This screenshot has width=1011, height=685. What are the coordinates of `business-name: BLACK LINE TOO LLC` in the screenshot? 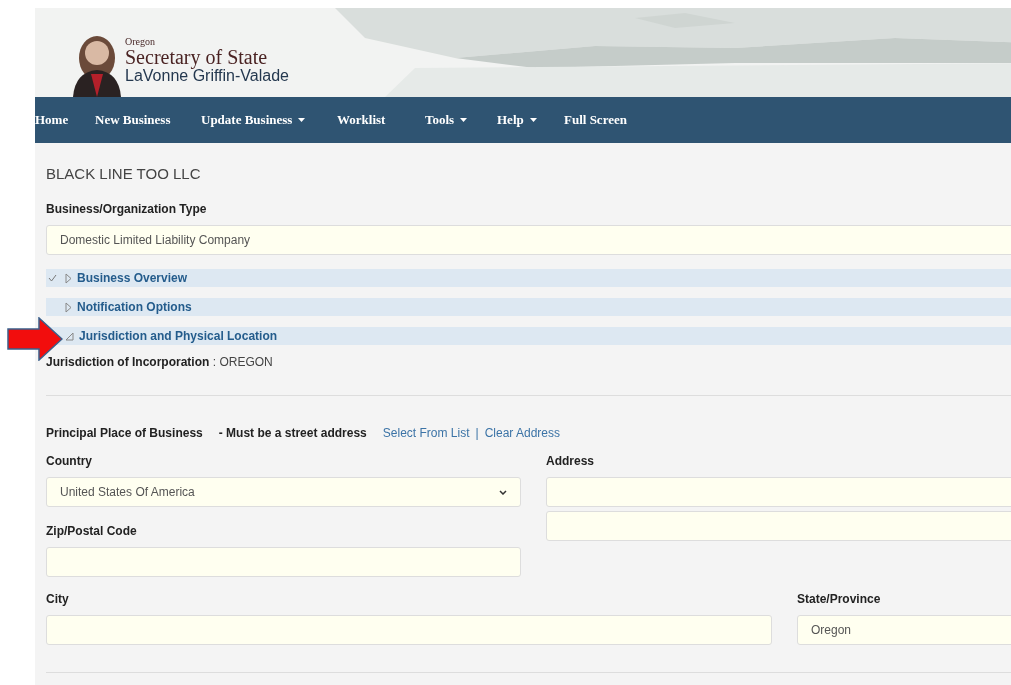 It's located at (124, 173).